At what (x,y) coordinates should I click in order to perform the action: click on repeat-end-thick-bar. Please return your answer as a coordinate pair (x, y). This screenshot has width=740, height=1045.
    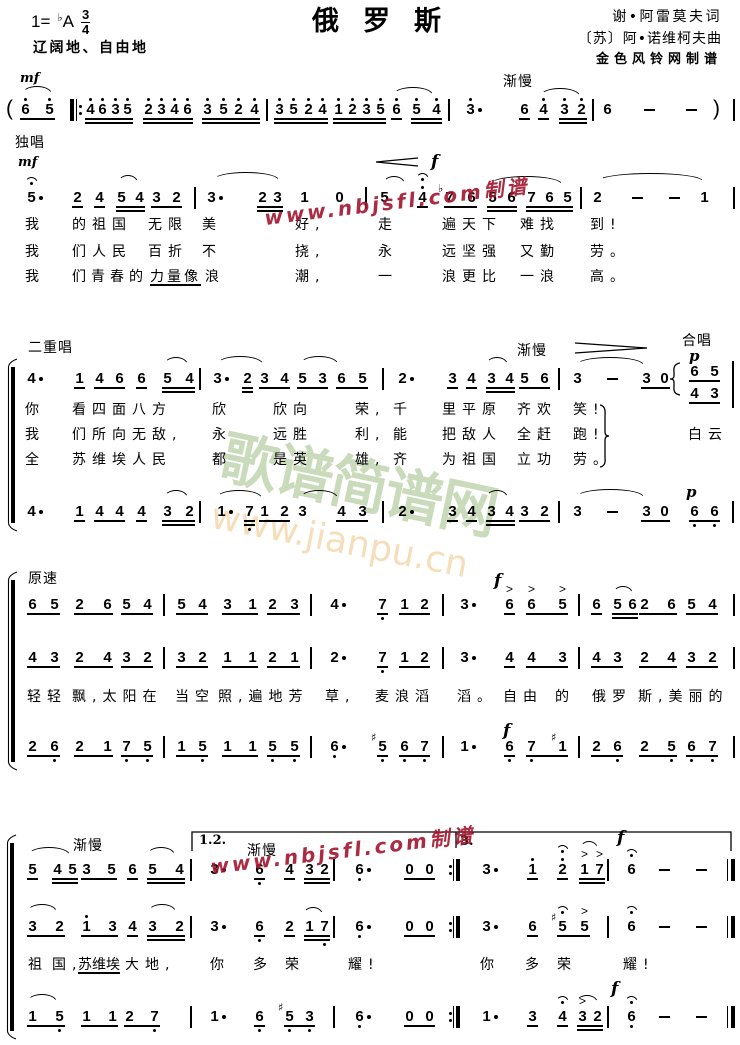
    Looking at the image, I should click on (458, 1017).